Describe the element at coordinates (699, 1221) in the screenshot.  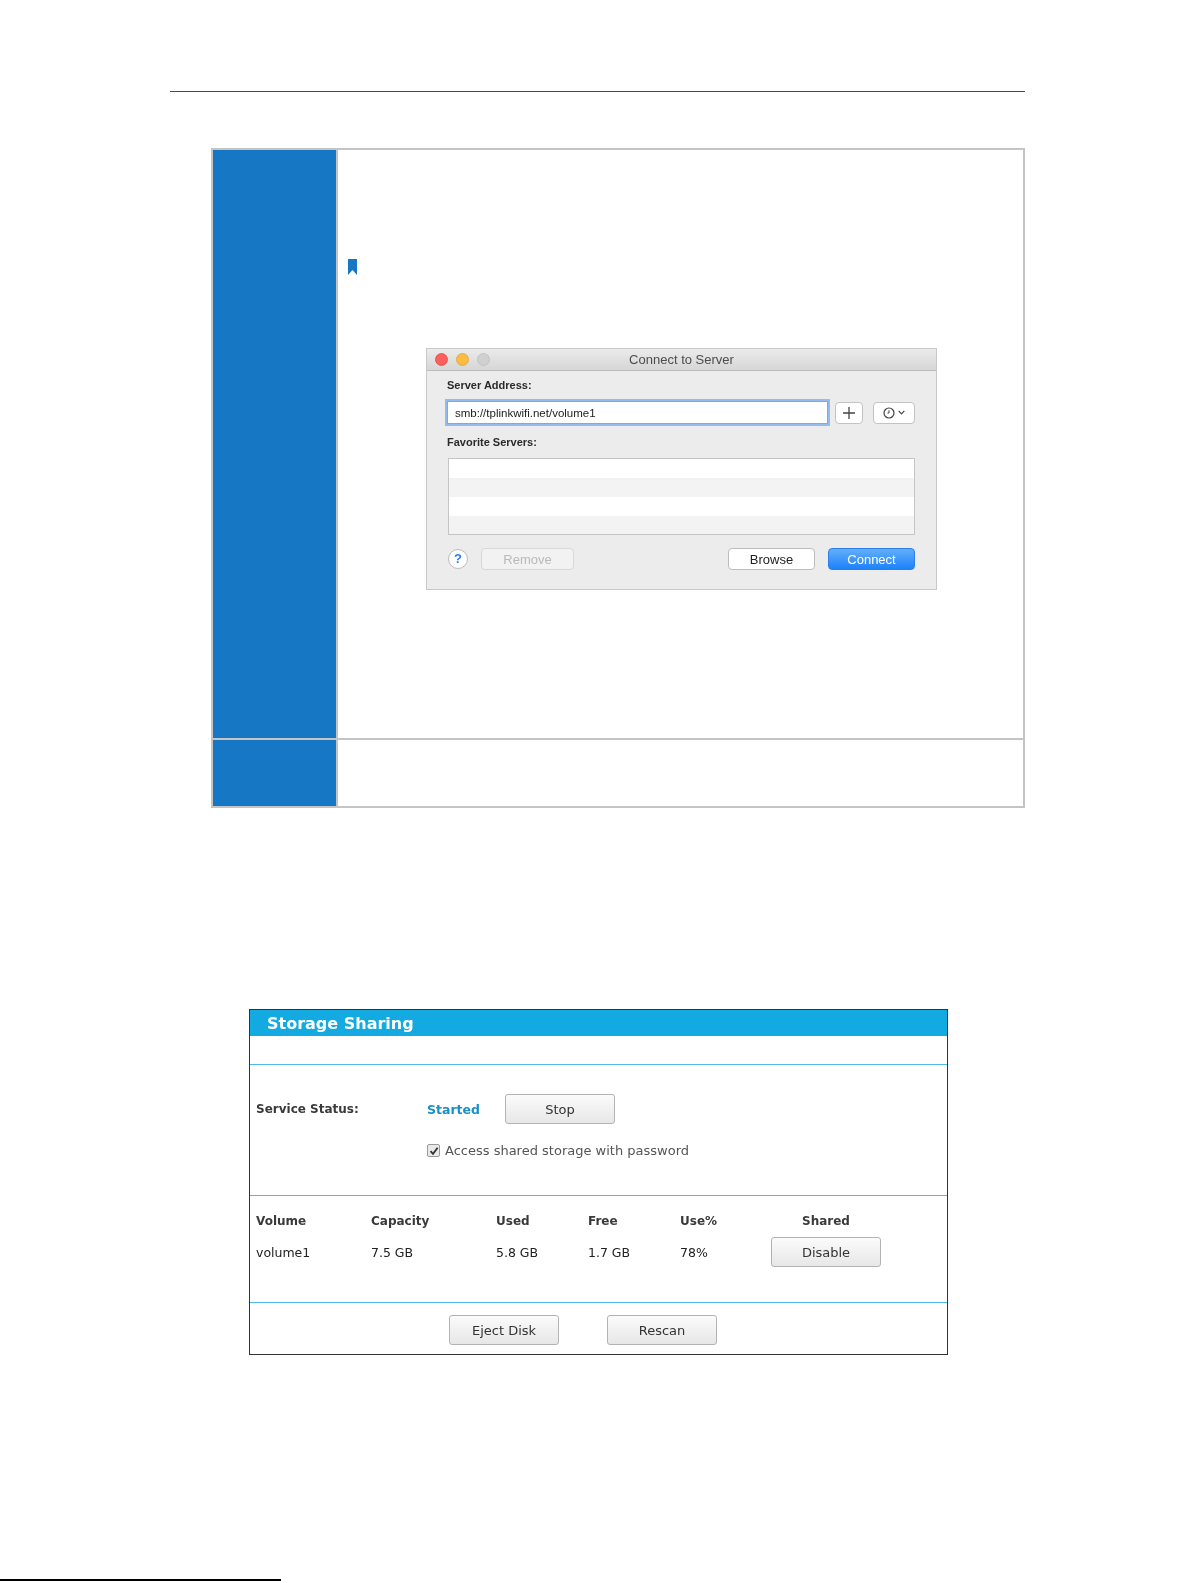
I see `column-header: Use%` at that location.